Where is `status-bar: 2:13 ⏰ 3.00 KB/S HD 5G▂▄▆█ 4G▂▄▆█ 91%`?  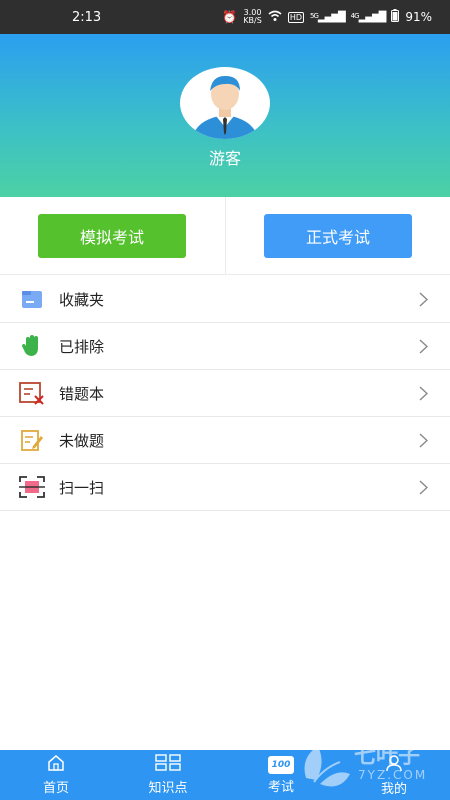
status-bar: 2:13 ⏰ 3.00 KB/S HD 5G▂▄▆█ 4G▂▄▆█ 91% is located at coordinates (225, 17).